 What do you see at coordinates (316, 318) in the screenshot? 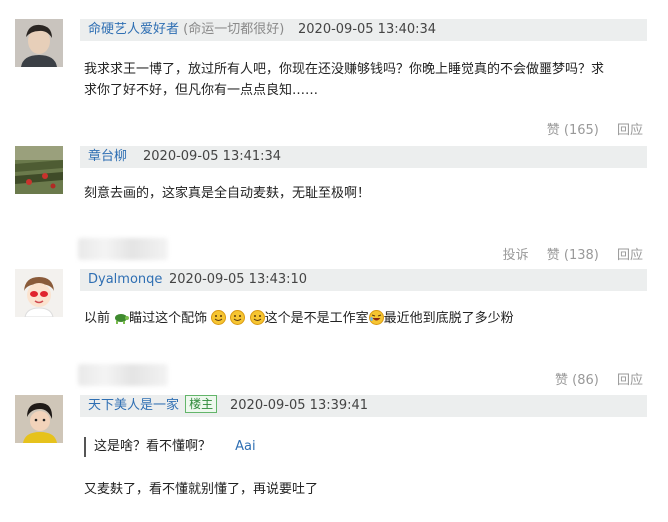
I see `text-segment: 这个是不是工作室` at bounding box center [316, 318].